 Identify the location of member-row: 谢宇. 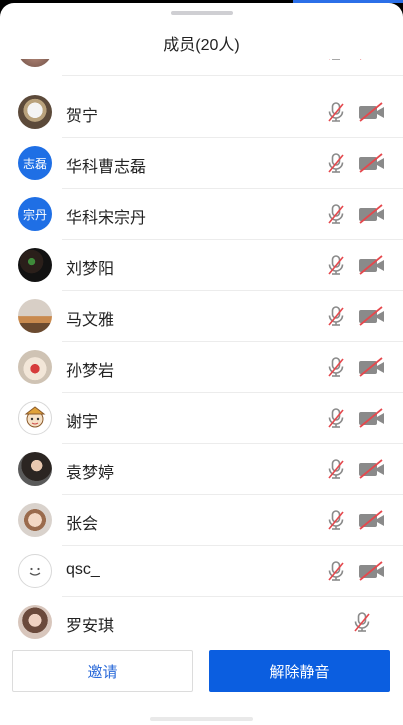
(201, 418).